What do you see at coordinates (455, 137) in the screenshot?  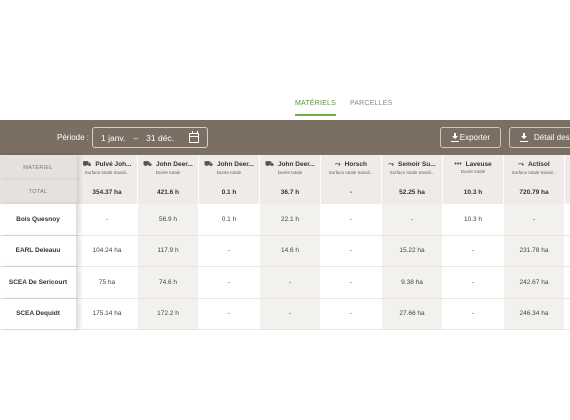 I see `download-icon` at bounding box center [455, 137].